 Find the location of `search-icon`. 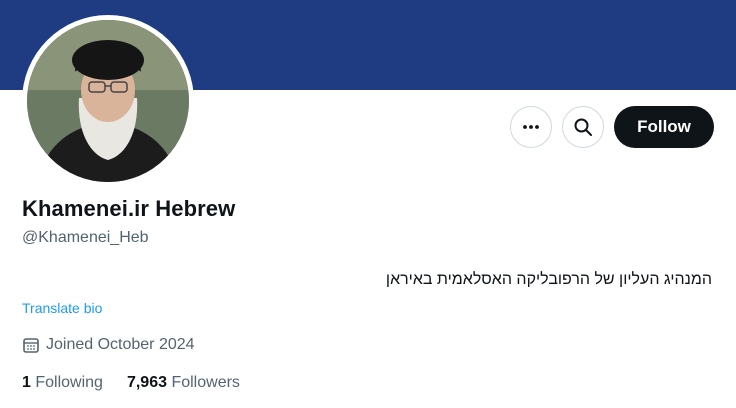

search-icon is located at coordinates (583, 127).